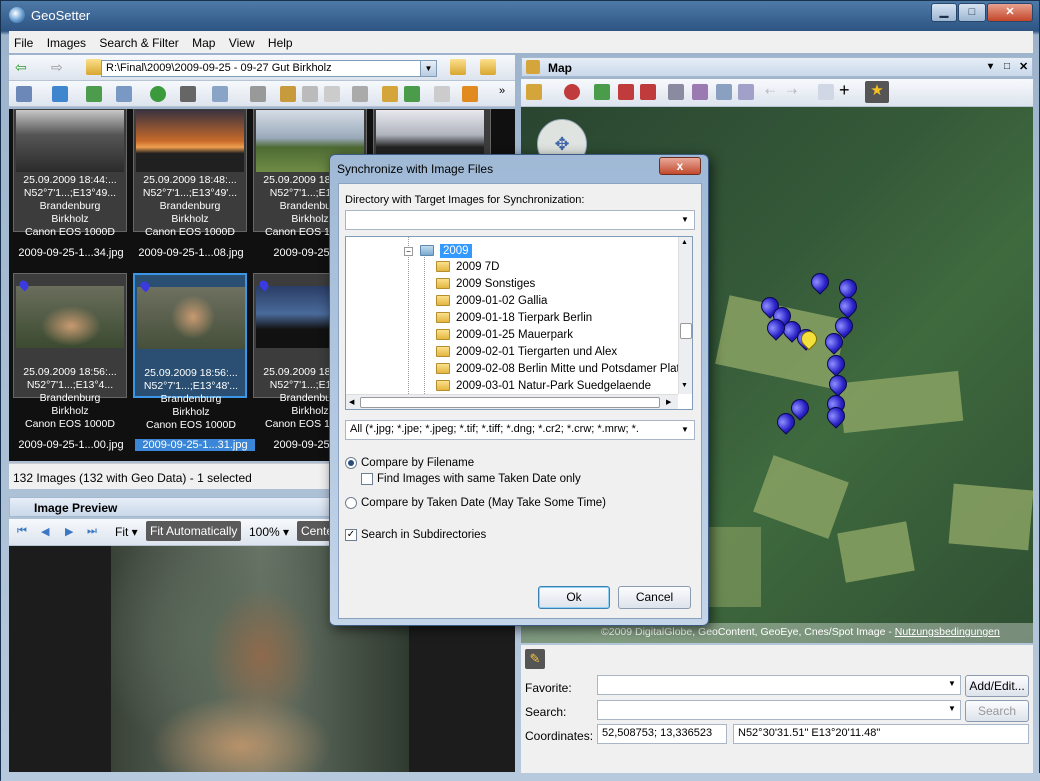  I want to click on pencil-icon: ✎, so click(535, 659).